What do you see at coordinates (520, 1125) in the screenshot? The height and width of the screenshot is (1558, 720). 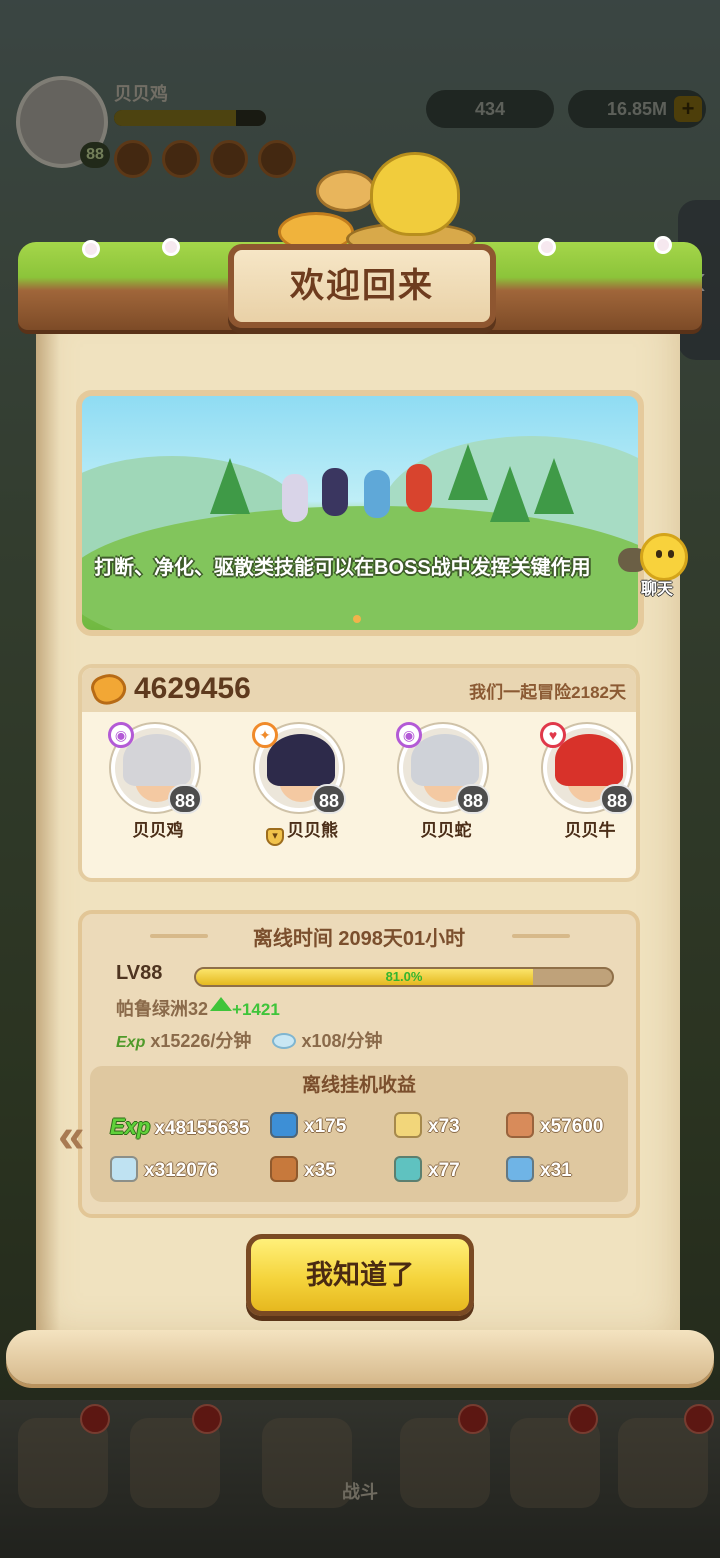 I see `medal-icon` at bounding box center [520, 1125].